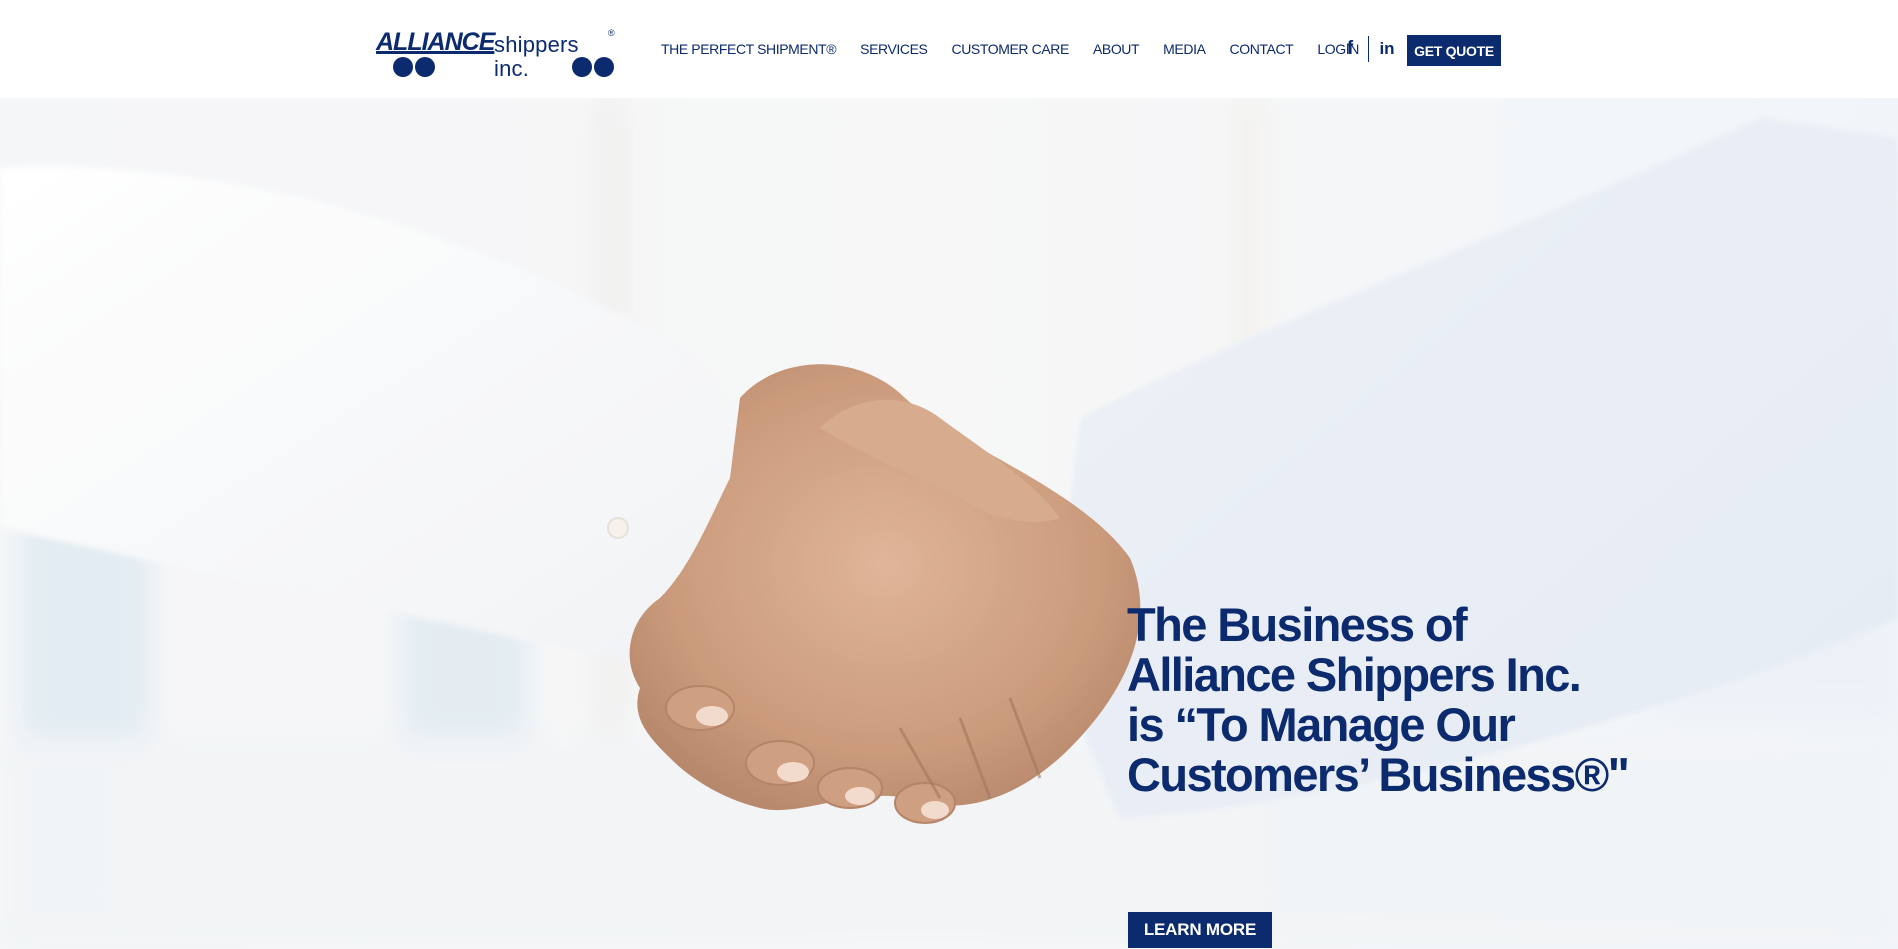 The height and width of the screenshot is (949, 1898). I want to click on nav-item-contact: CONTACT, so click(1262, 49).